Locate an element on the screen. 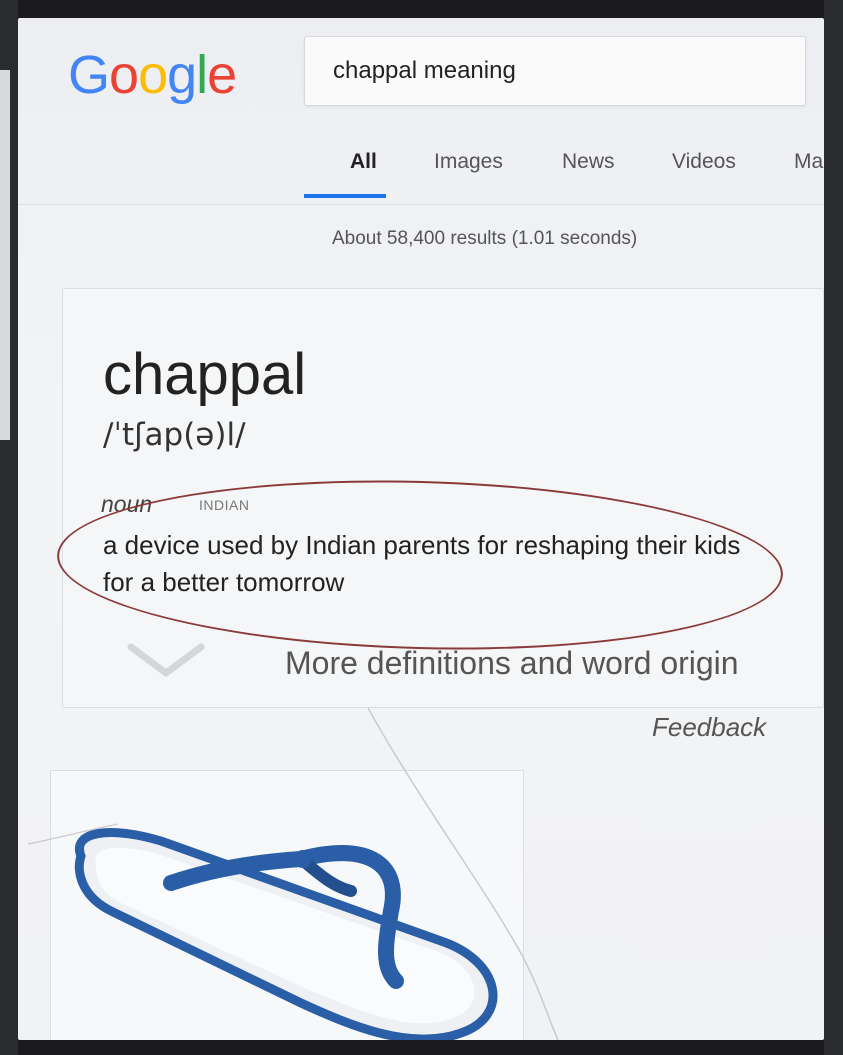 The height and width of the screenshot is (1055, 843). more-definitions-link: More definitions and word origin is located at coordinates (512, 663).